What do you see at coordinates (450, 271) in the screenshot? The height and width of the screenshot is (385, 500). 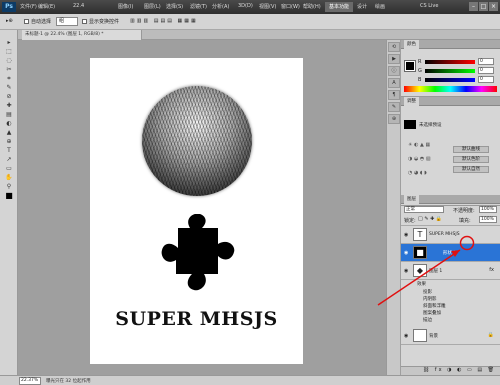 I see `layer-1: ◉ ◆ 图层 1 fx` at bounding box center [450, 271].